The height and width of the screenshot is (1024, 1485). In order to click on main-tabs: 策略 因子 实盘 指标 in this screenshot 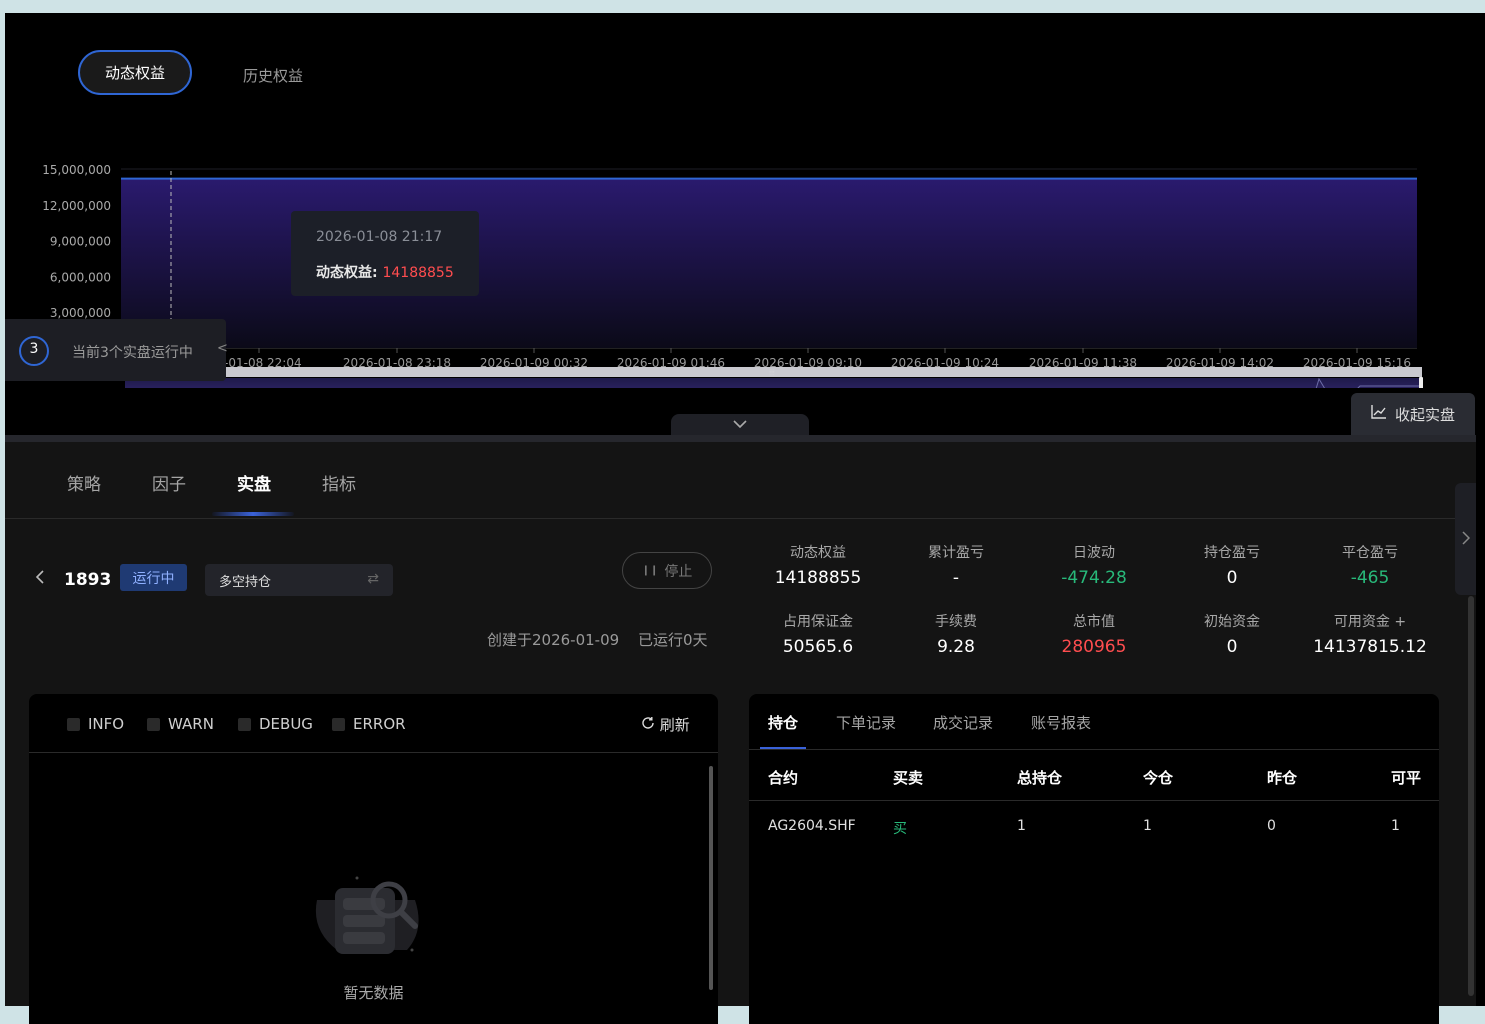, I will do `click(740, 480)`.